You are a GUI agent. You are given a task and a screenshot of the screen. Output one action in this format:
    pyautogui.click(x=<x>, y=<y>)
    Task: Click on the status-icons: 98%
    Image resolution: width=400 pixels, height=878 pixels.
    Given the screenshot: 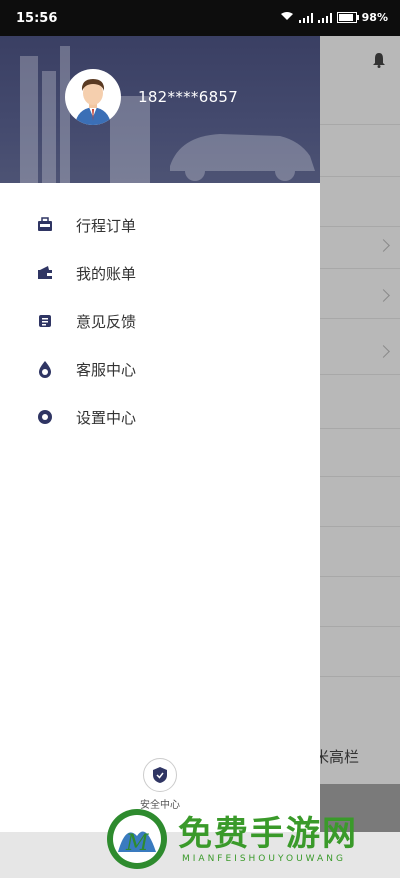 What is the action you would take?
    pyautogui.click(x=334, y=17)
    